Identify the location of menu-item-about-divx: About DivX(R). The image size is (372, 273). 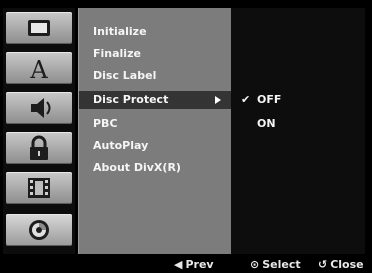
(155, 168).